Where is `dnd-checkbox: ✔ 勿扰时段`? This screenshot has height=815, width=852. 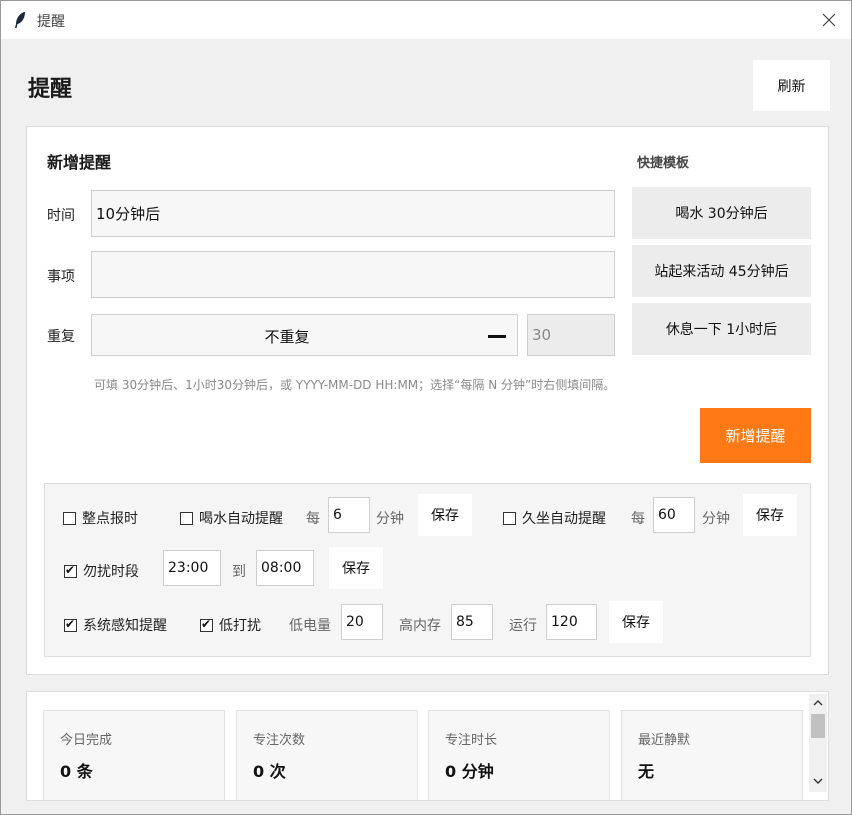 dnd-checkbox: ✔ 勿扰时段 is located at coordinates (101, 571).